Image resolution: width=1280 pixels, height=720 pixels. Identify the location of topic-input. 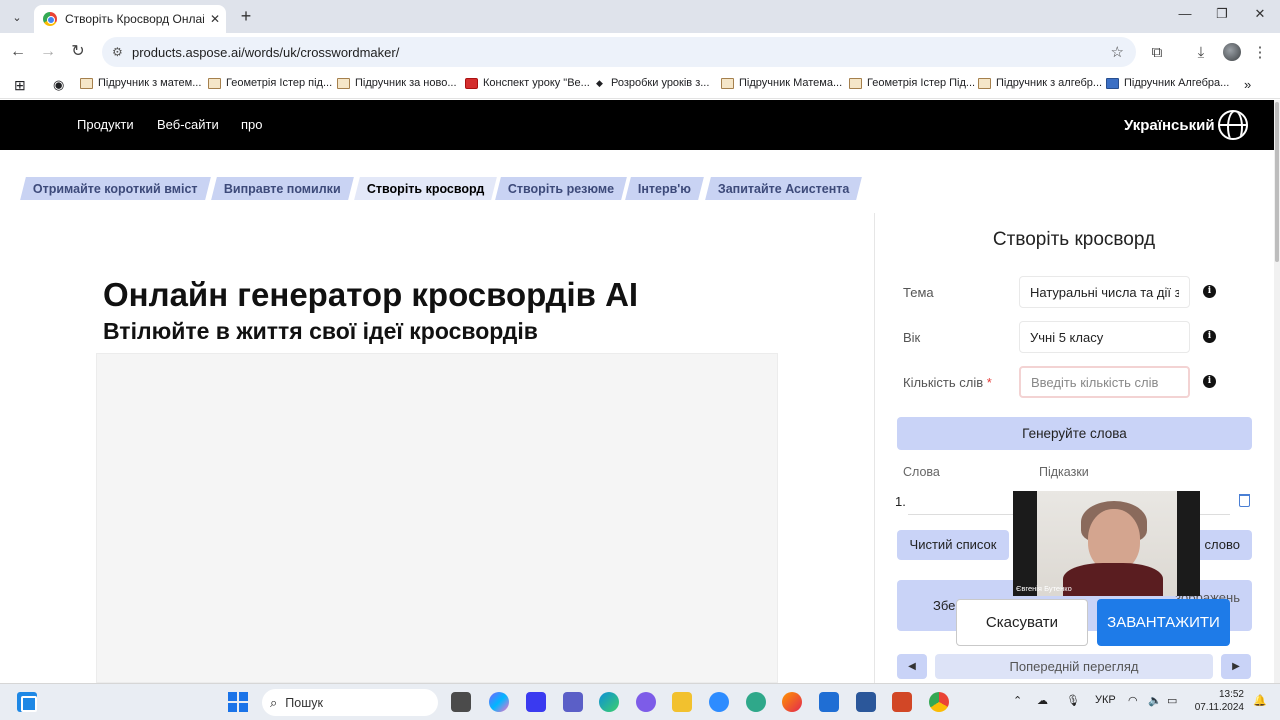
(1104, 292).